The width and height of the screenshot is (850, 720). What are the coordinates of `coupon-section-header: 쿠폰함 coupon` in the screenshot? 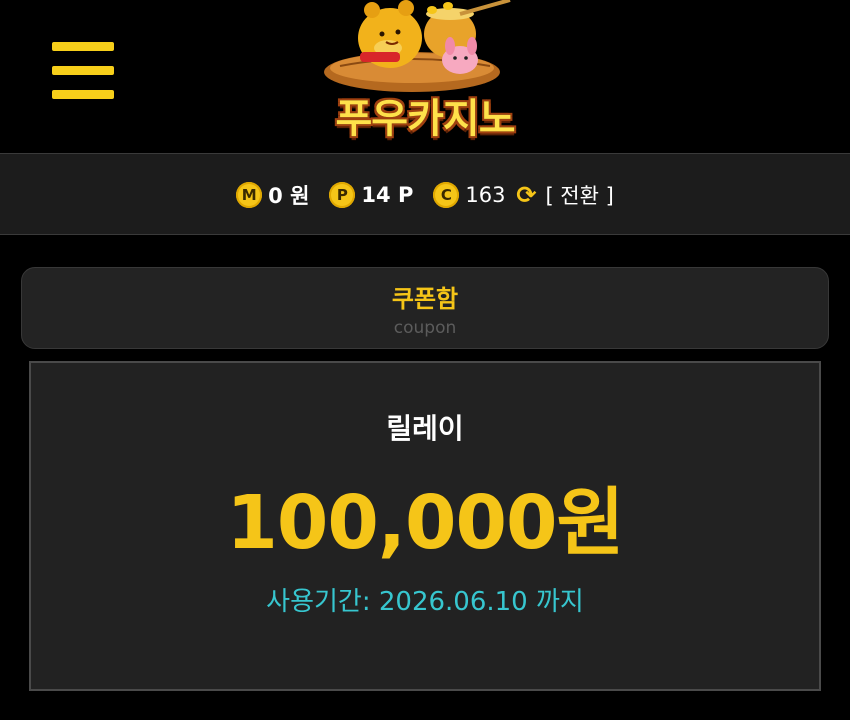 It's located at (425, 308).